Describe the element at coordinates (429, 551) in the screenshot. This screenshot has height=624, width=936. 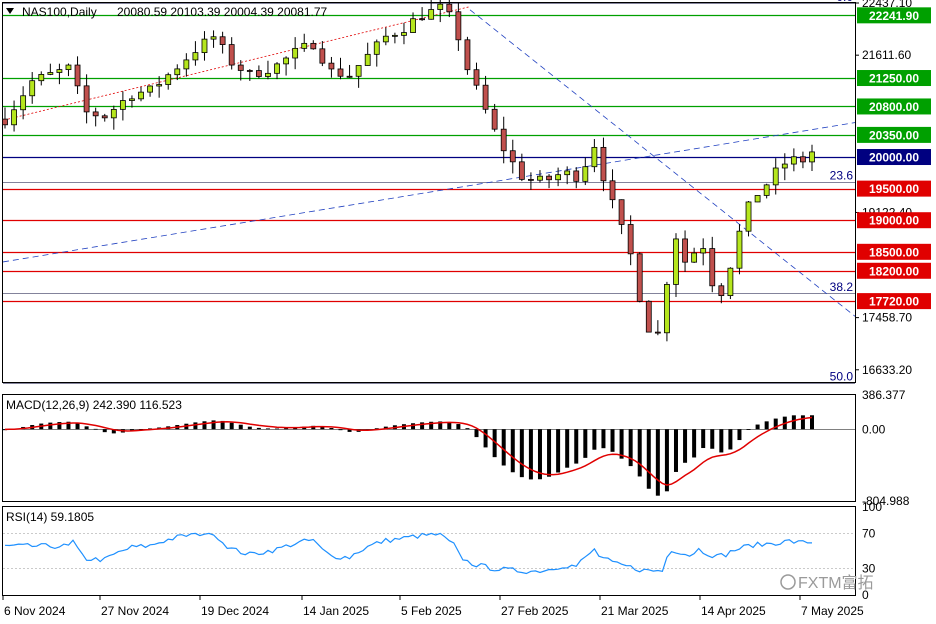
I see `rsi-panel` at that location.